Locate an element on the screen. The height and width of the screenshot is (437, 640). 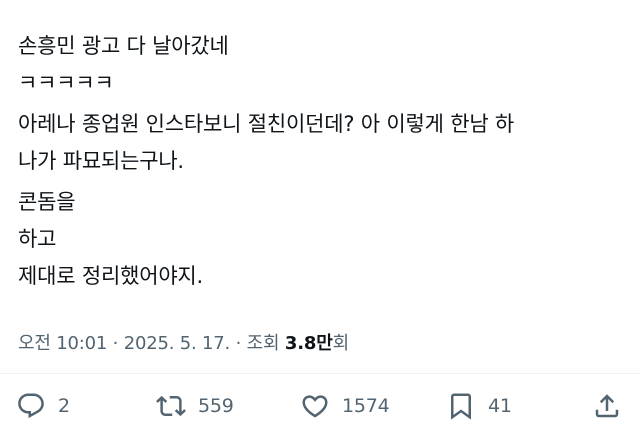
tweet-meta: 오전 10:01 · 2025. 5. 17. · 조회 3.8만회 is located at coordinates (183, 344).